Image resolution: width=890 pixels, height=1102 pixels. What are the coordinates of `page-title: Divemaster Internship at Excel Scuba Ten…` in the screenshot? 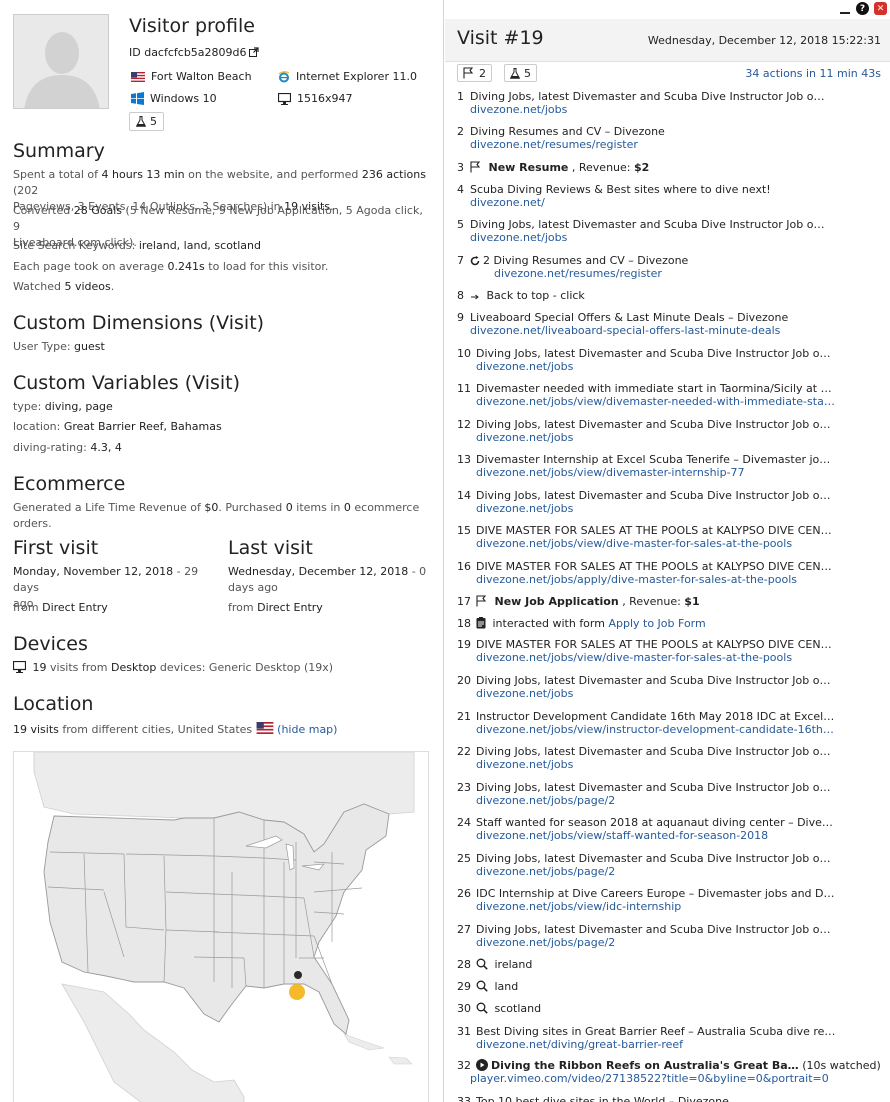 It's located at (656, 459).